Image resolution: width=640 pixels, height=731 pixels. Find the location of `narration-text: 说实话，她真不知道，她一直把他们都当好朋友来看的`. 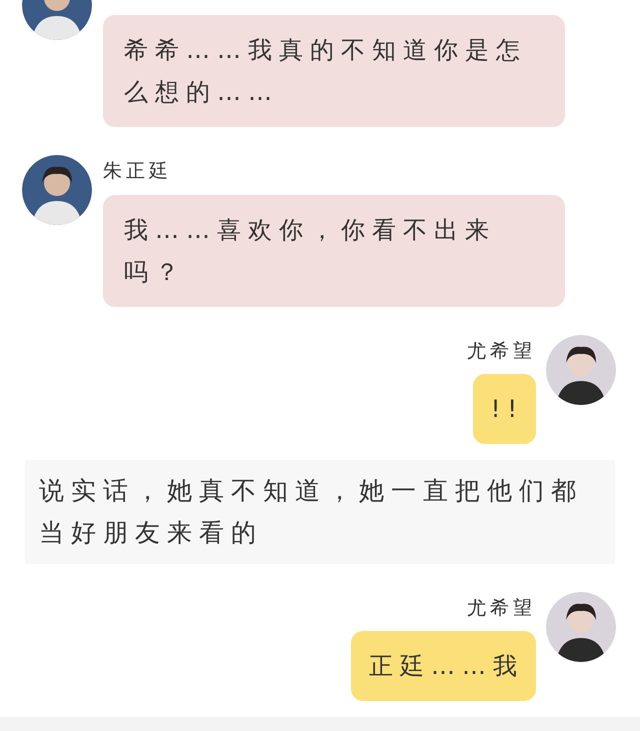

narration-text: 说实话，她真不知道，她一直把他们都当好朋友来看的 is located at coordinates (320, 512).